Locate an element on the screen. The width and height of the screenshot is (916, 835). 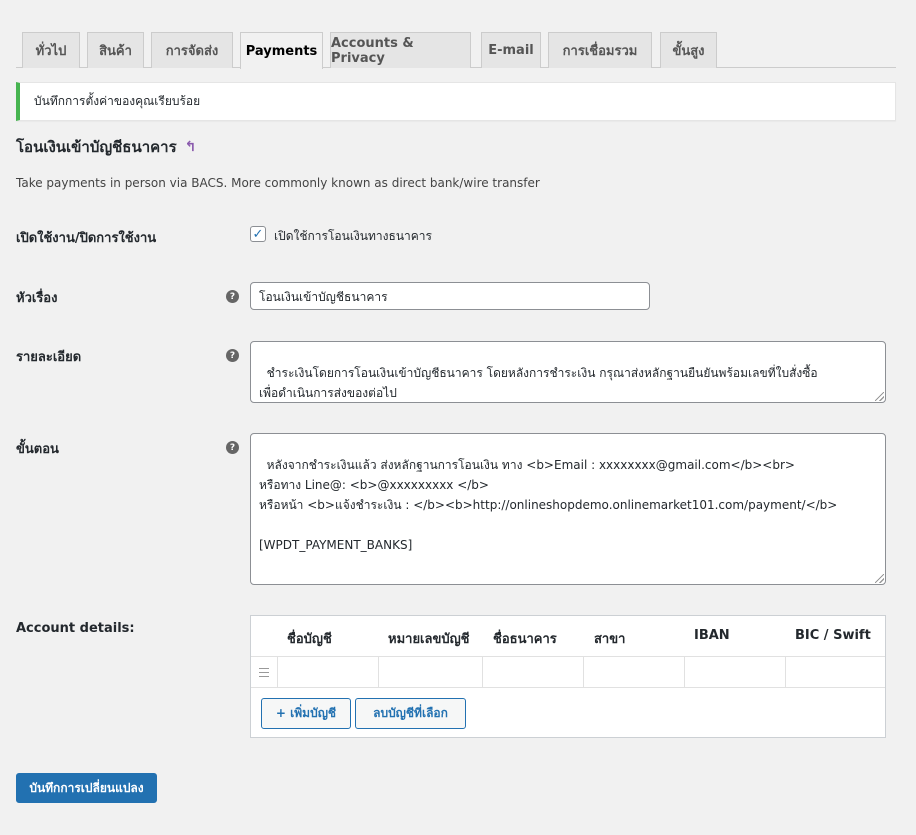
section-title: โอนเงินเข้าบัญชีธนาคาร ↰ is located at coordinates (106, 147).